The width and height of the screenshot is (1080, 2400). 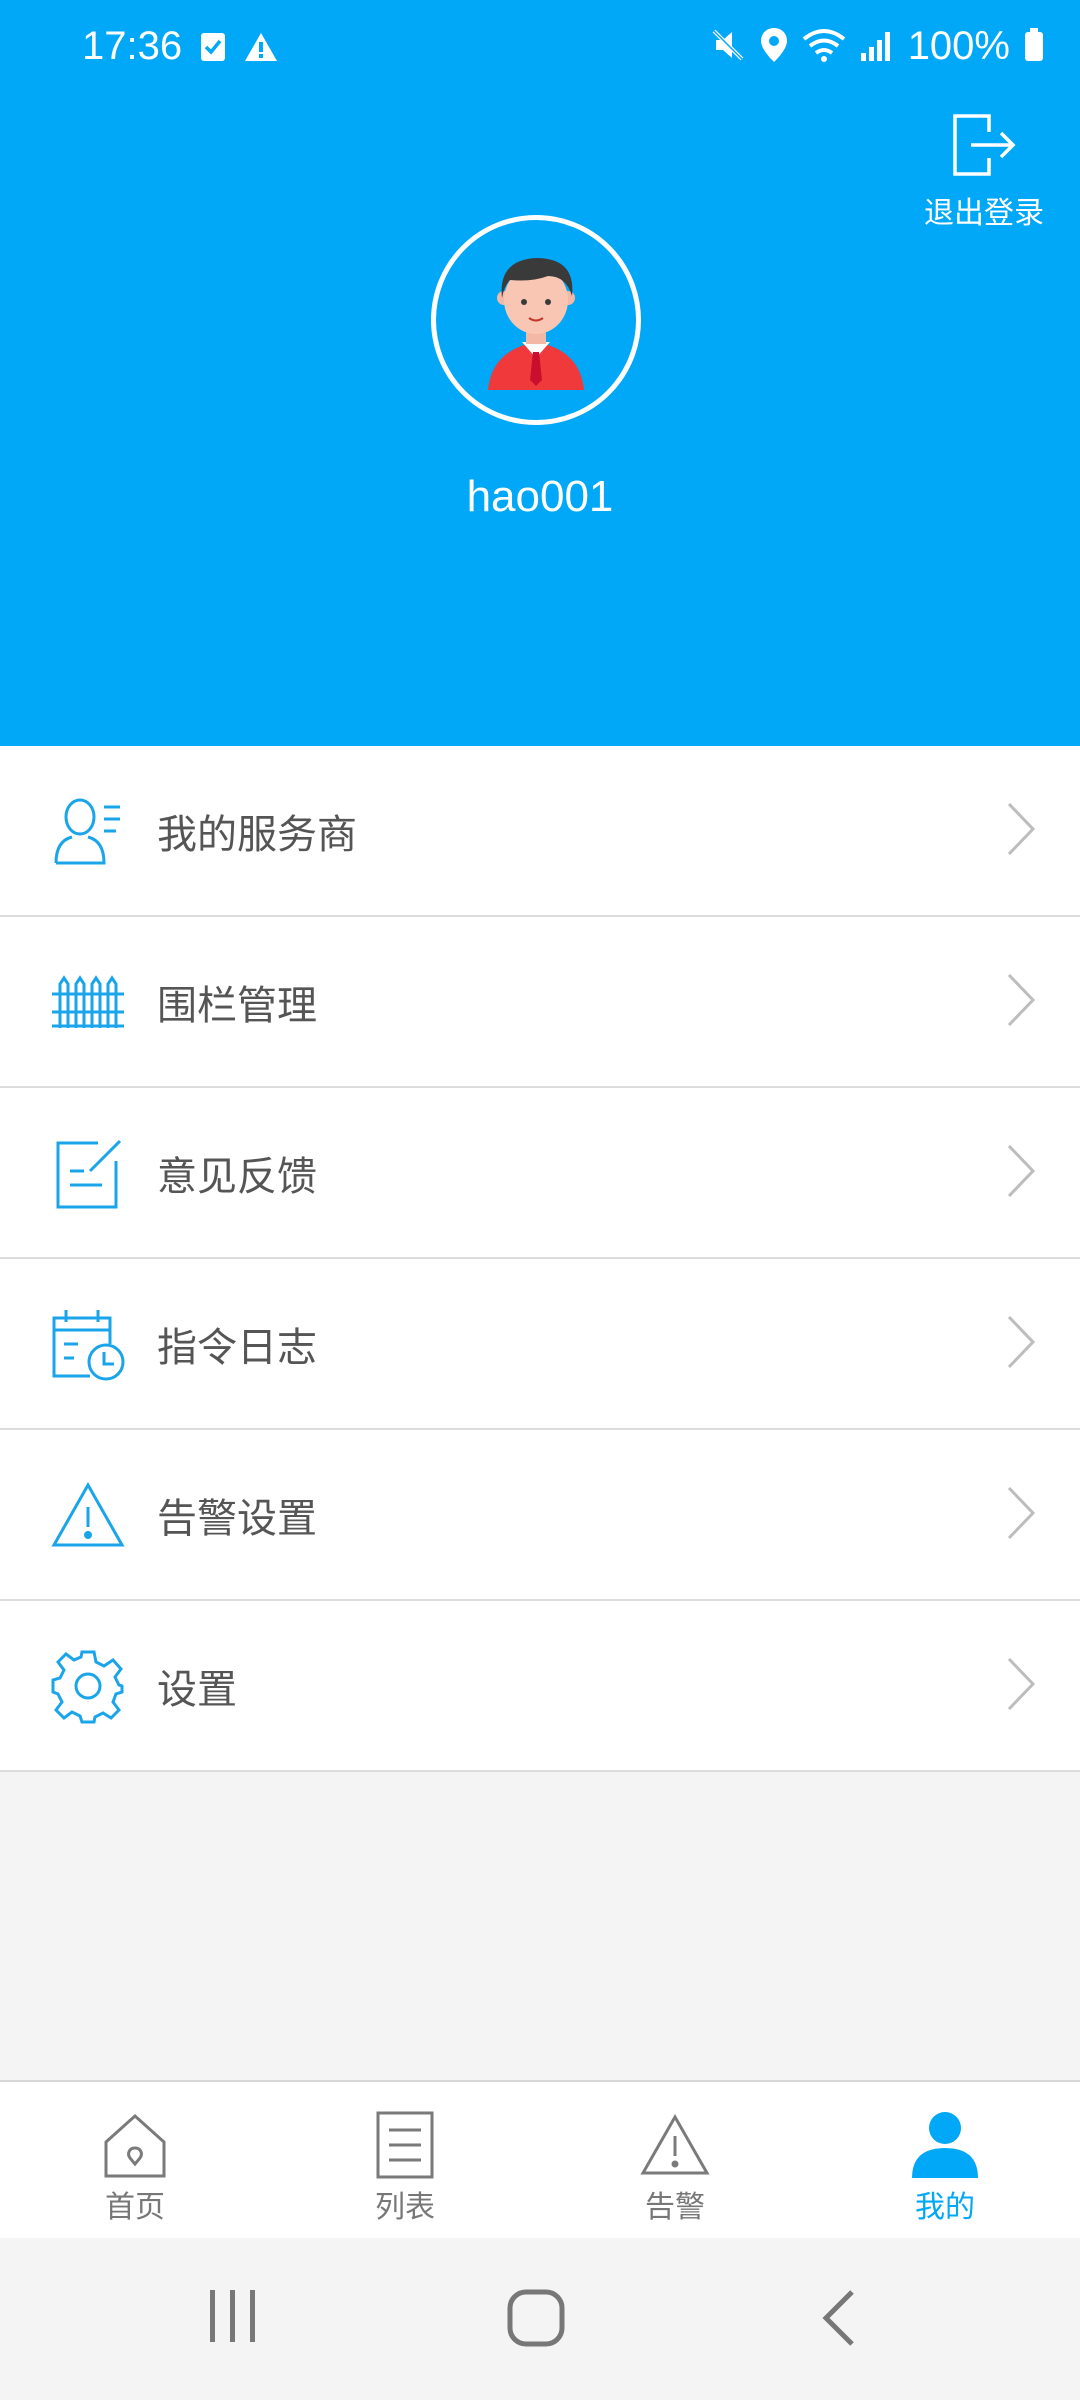 What do you see at coordinates (540, 1002) in the screenshot?
I see `menu-item-fence: 围栏管理` at bounding box center [540, 1002].